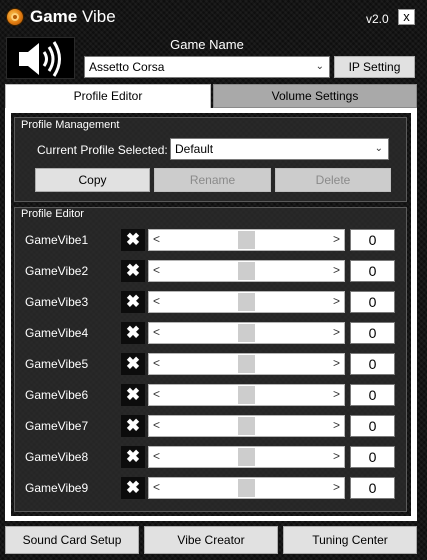 The image size is (427, 560). I want to click on delete-button: Delete, so click(333, 180).